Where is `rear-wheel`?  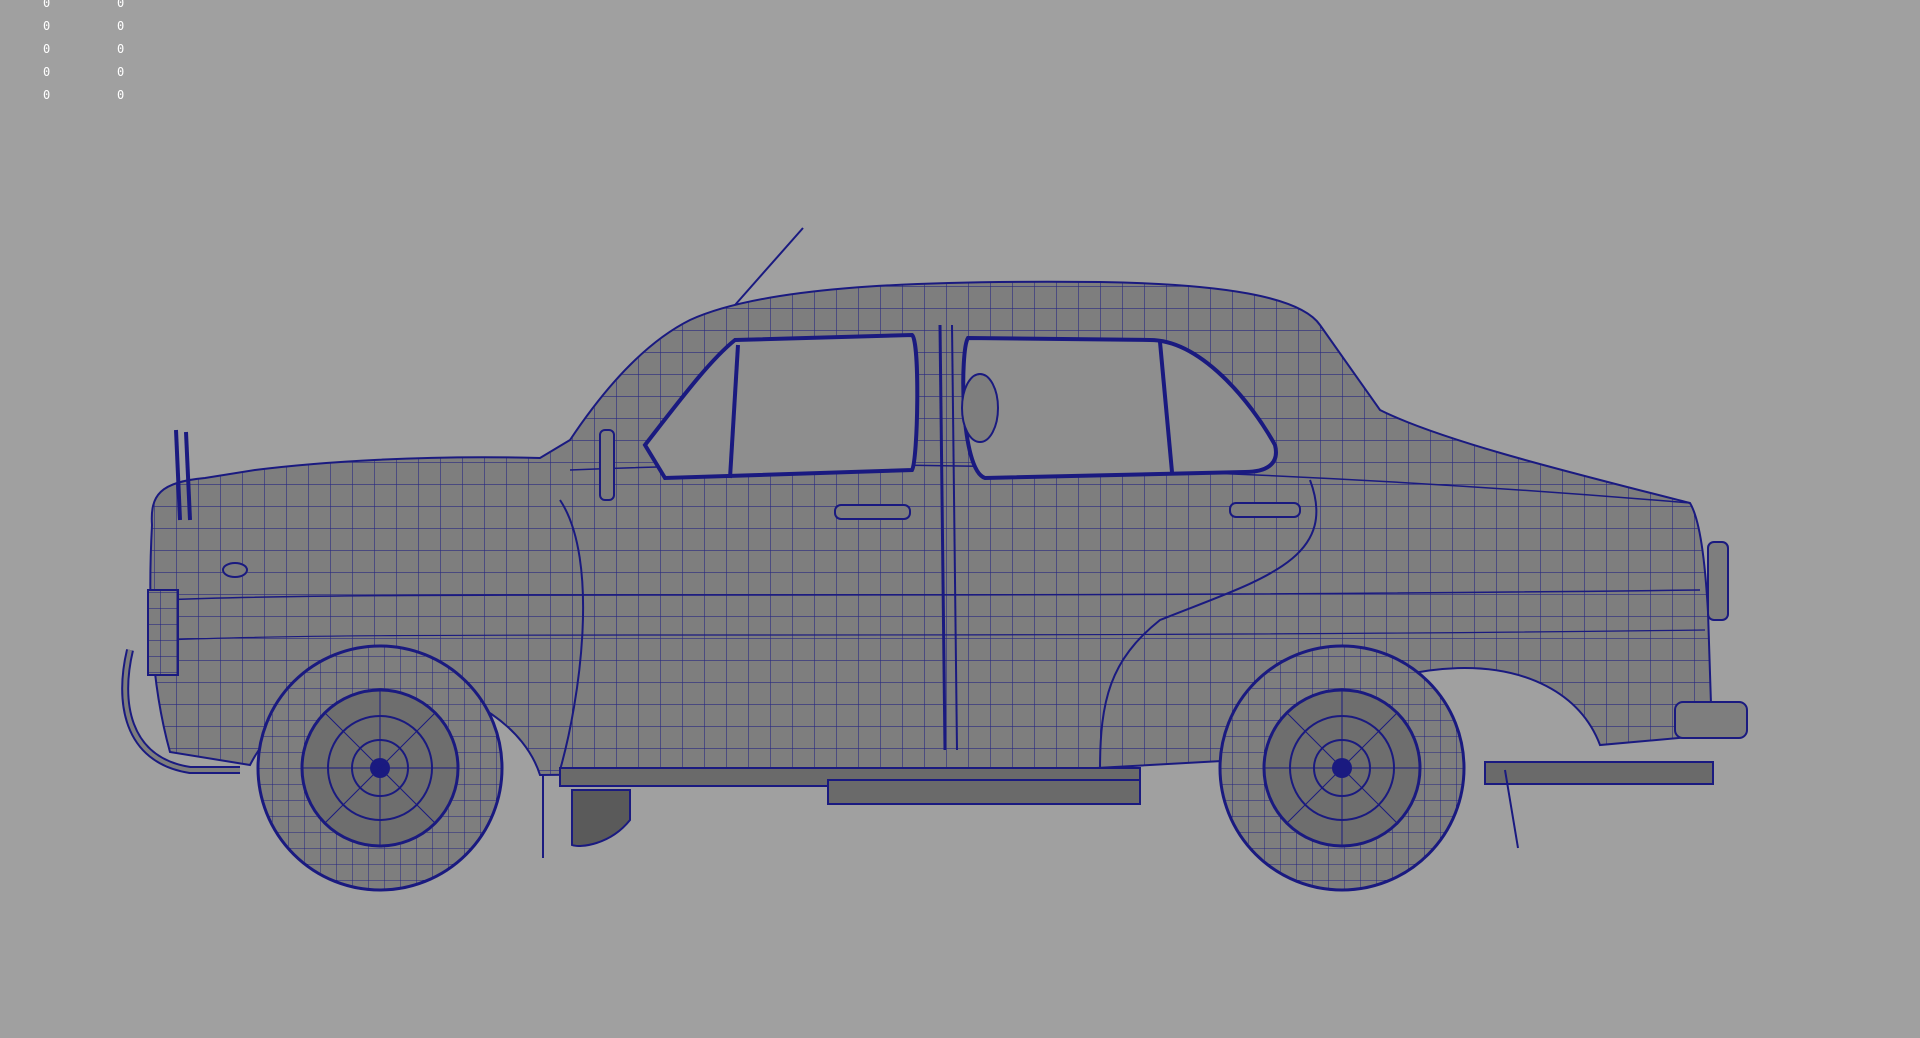
rear-wheel is located at coordinates (1342, 768).